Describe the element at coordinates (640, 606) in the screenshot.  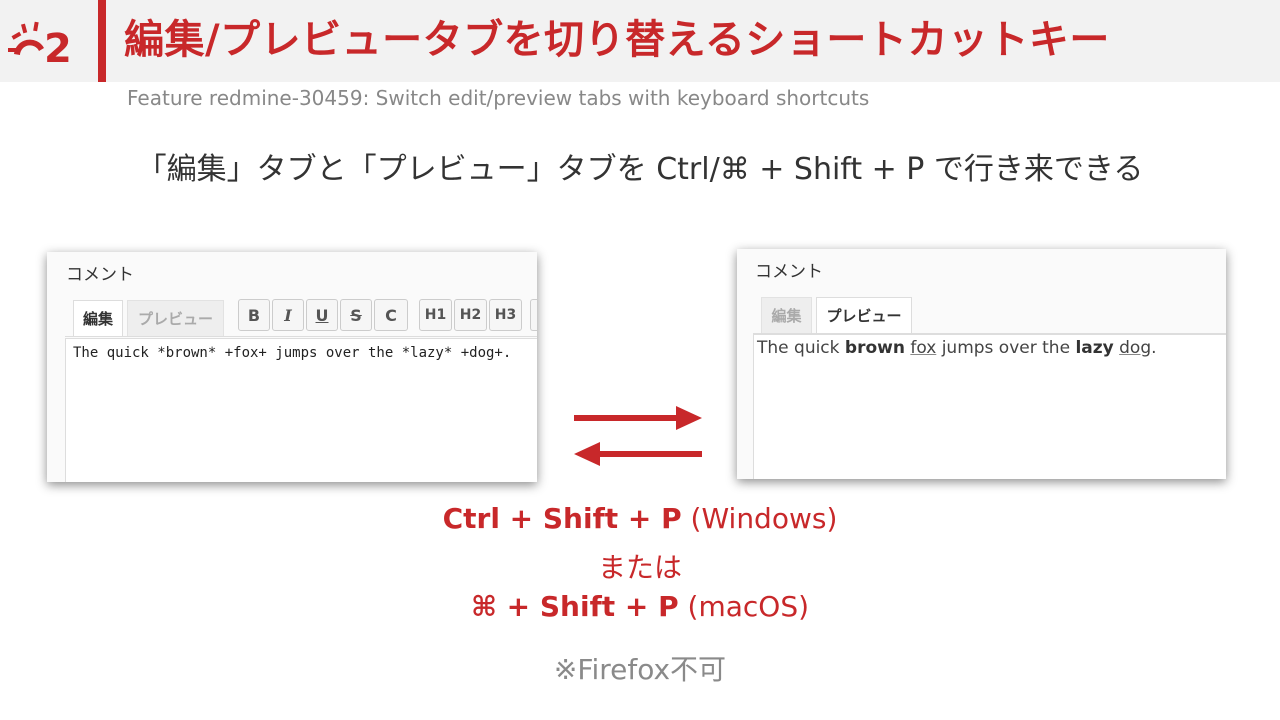
I see `mac-shortcut: ⌘ + Shift + P (macOS)` at that location.